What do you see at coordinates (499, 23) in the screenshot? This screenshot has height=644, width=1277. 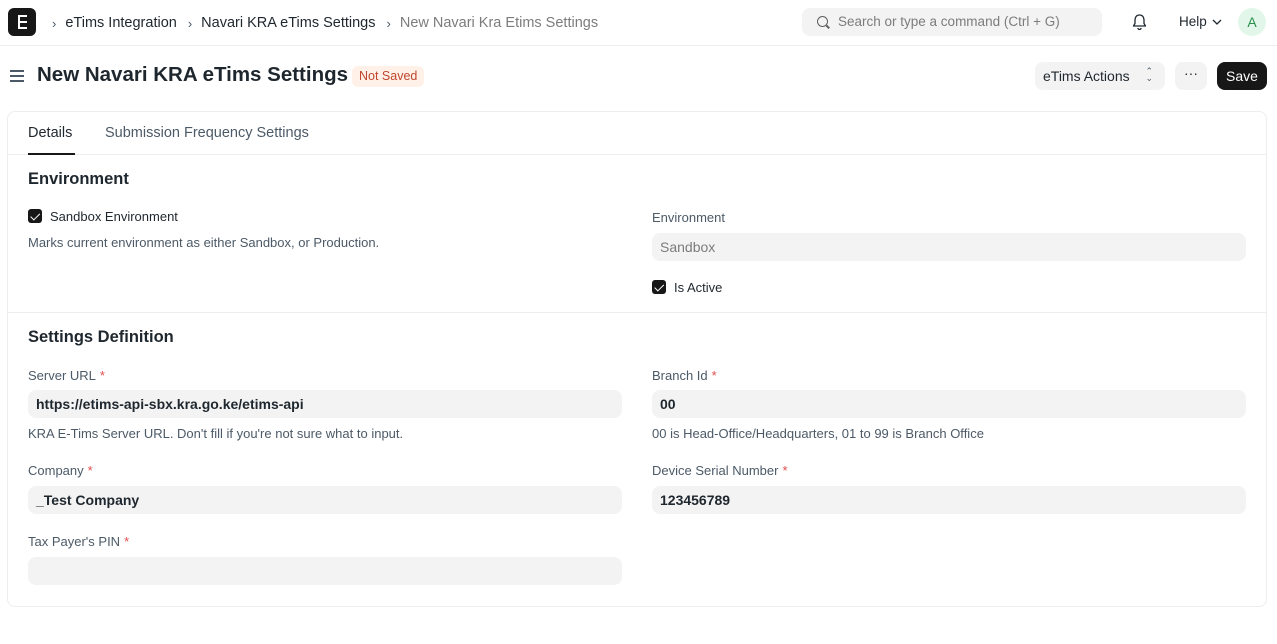 I see `breadcrumb-item-current: New Navari Kra Etims Settings` at bounding box center [499, 23].